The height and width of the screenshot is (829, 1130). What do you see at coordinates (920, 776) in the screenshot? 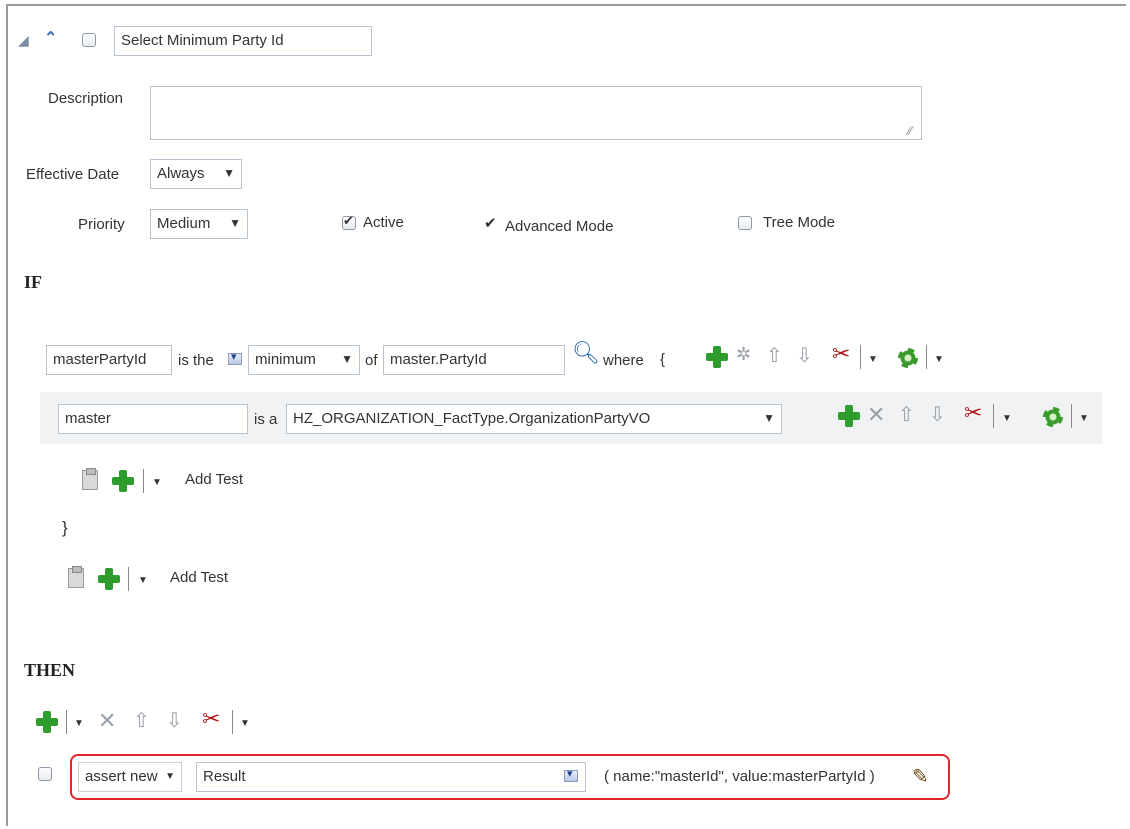
I see `edit-pencil-icon: ✎` at bounding box center [920, 776].